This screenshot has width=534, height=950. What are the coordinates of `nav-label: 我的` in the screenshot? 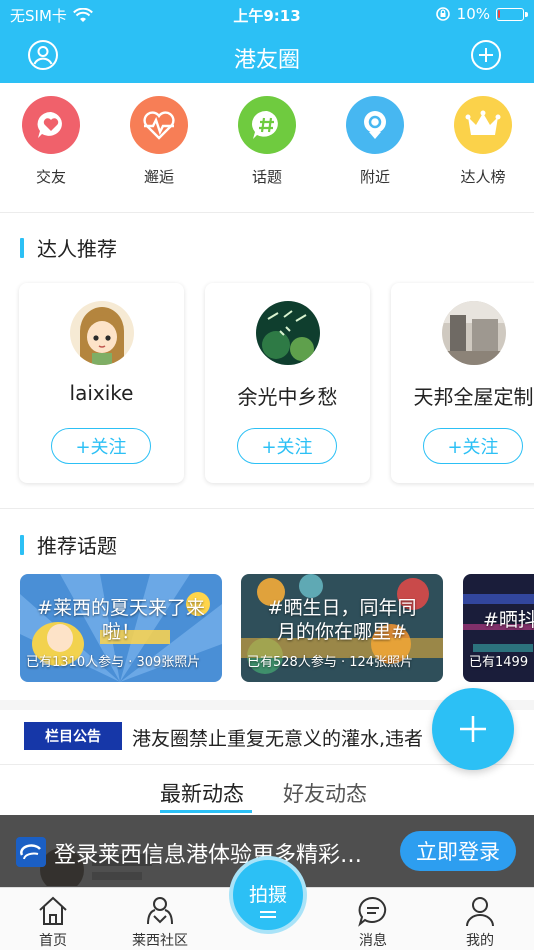 It's located at (480, 941).